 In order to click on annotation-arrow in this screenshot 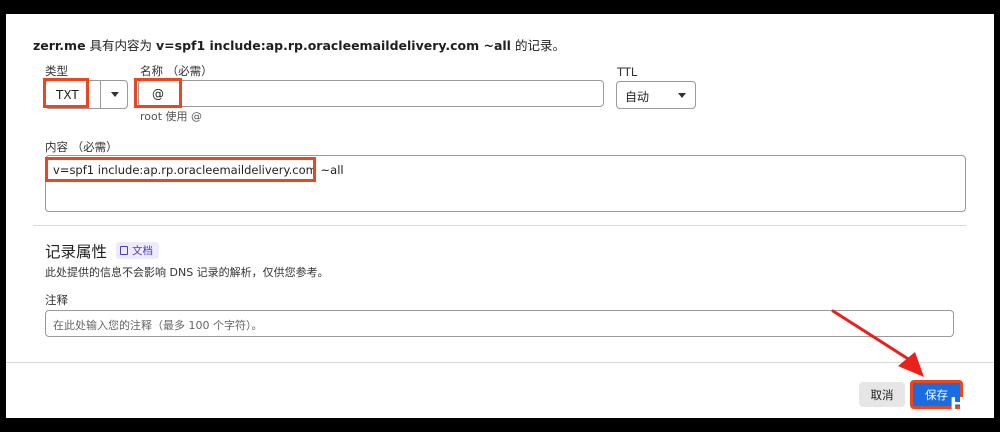, I will do `click(877, 343)`.